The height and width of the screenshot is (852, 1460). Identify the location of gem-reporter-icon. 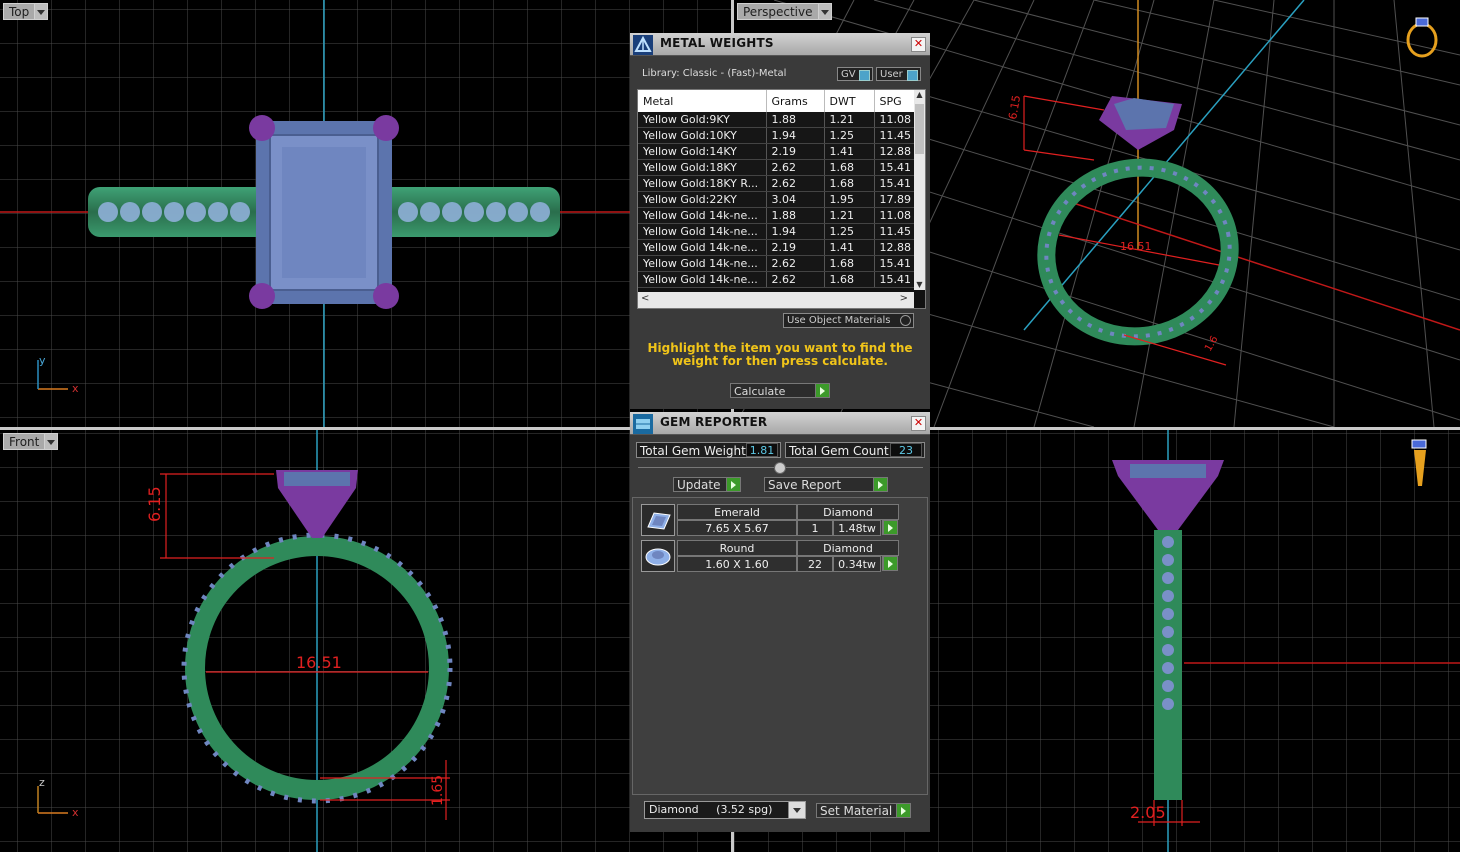
(643, 424).